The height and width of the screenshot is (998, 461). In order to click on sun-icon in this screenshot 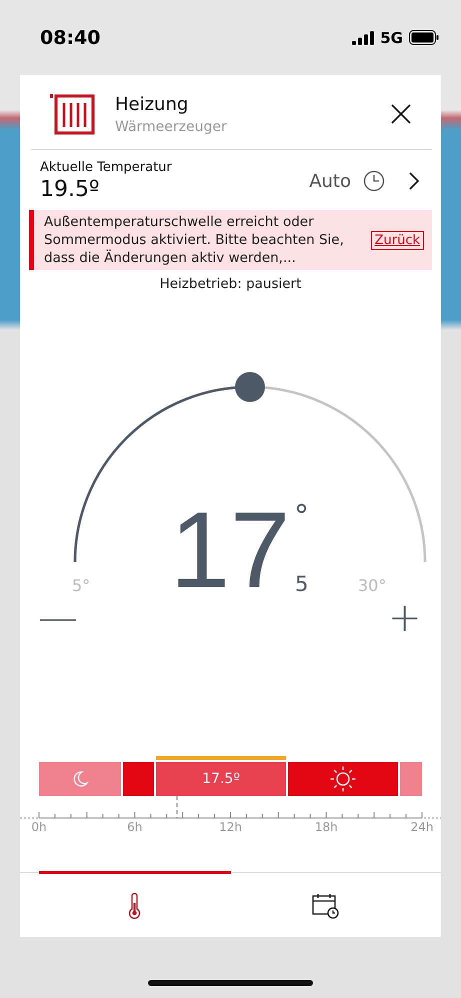, I will do `click(343, 779)`.